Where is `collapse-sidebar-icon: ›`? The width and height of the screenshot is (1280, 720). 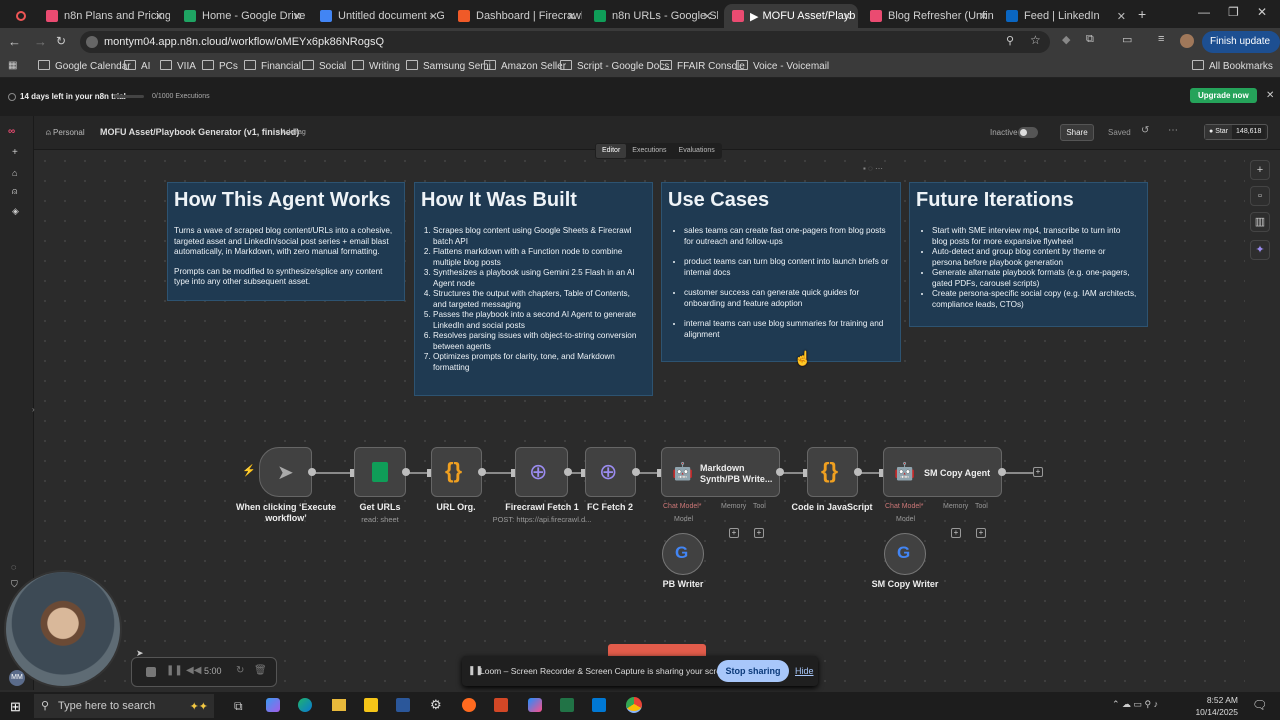 collapse-sidebar-icon: › is located at coordinates (33, 409).